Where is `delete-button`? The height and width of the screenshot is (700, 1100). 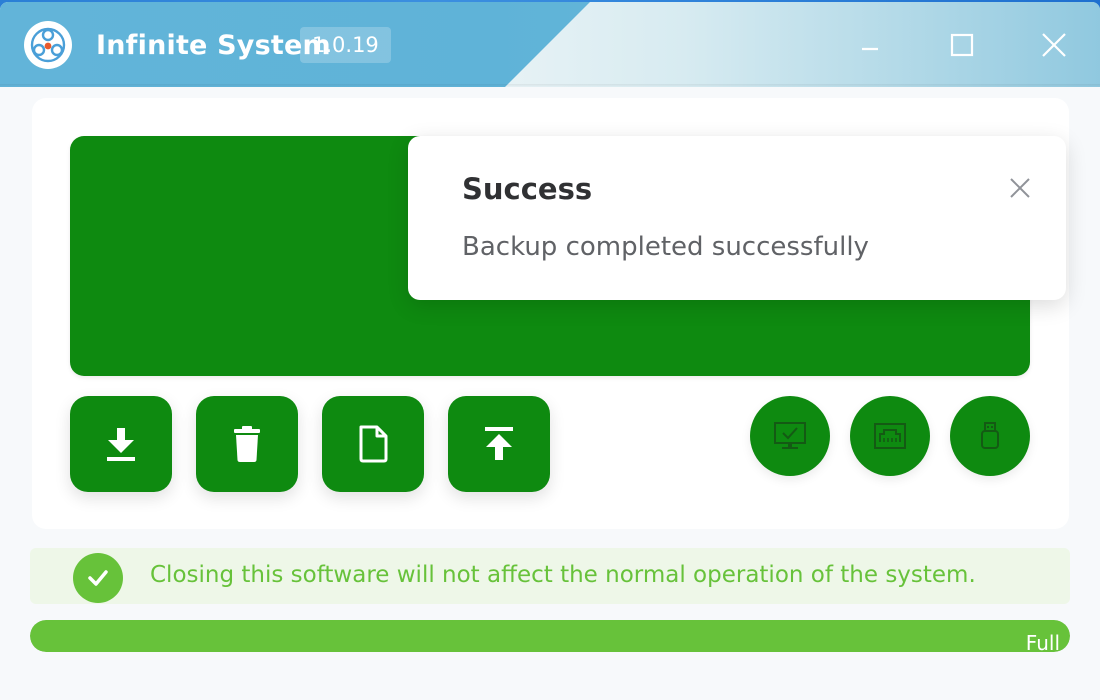
delete-button is located at coordinates (247, 444).